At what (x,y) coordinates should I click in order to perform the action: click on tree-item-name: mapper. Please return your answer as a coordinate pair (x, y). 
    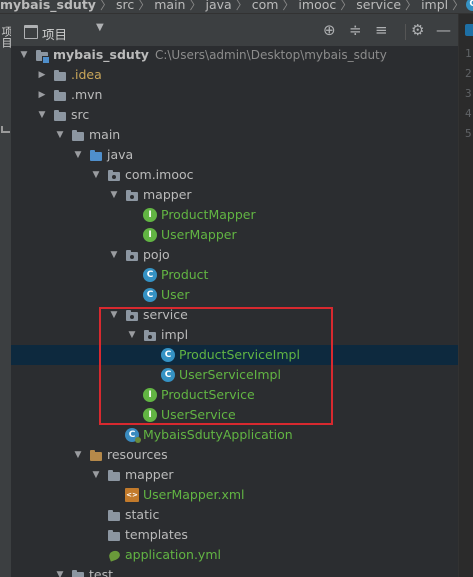
    Looking at the image, I should click on (167, 194).